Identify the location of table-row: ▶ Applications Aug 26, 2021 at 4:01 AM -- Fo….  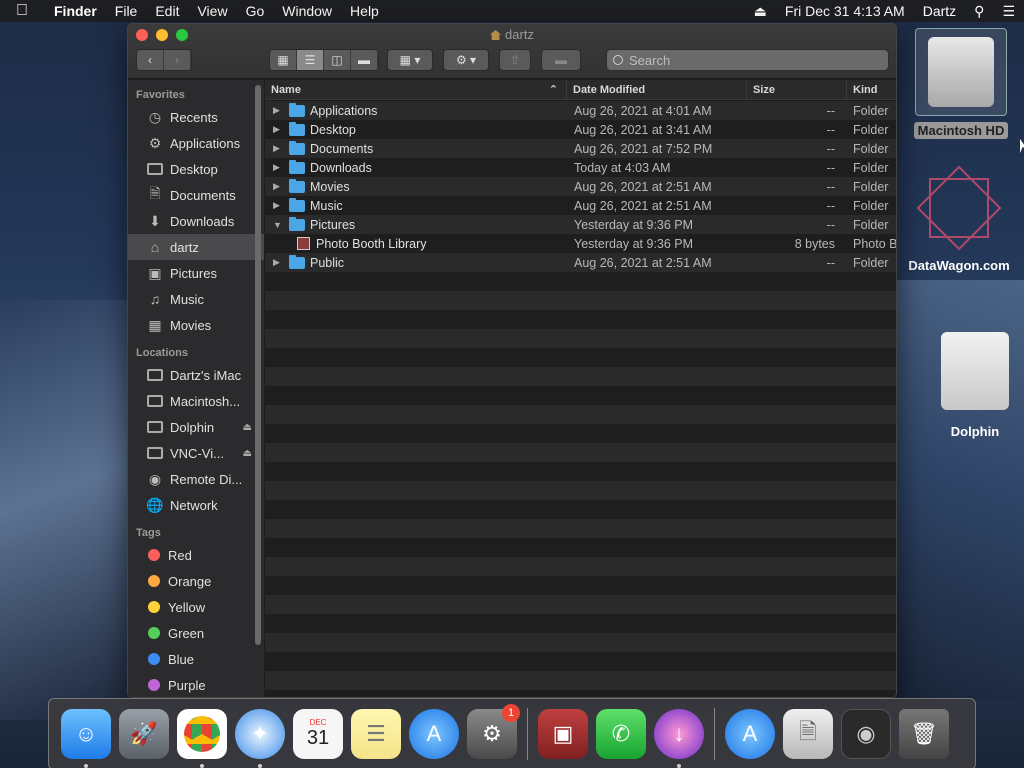
(580, 110).